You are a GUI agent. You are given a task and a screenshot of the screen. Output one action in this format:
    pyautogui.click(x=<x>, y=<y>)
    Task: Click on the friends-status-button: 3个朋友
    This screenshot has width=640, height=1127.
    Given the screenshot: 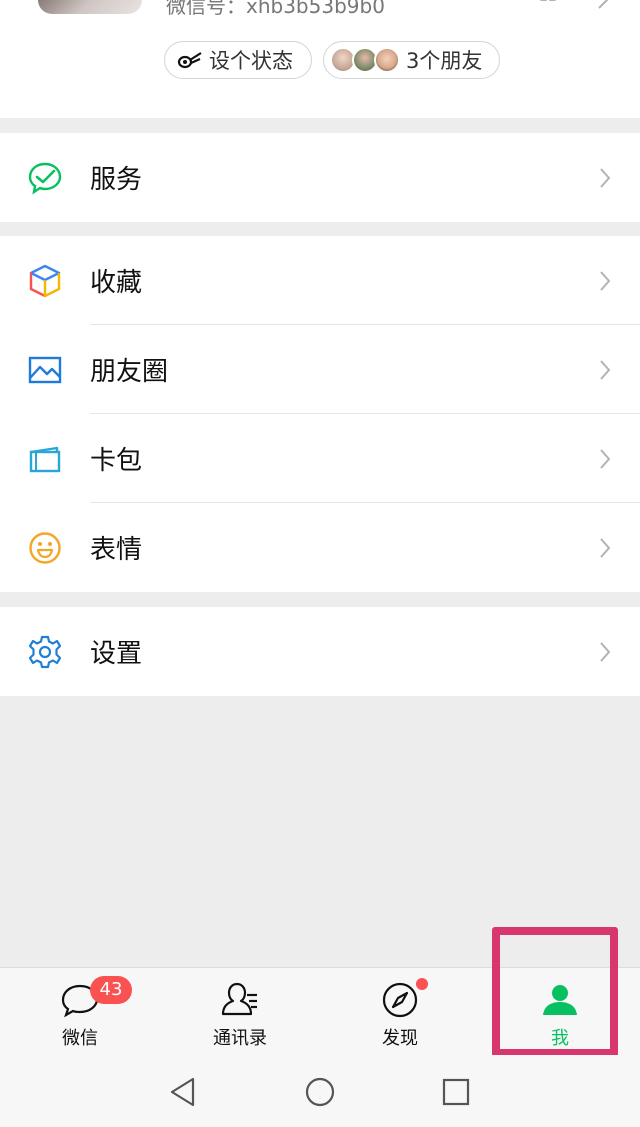 What is the action you would take?
    pyautogui.click(x=411, y=60)
    